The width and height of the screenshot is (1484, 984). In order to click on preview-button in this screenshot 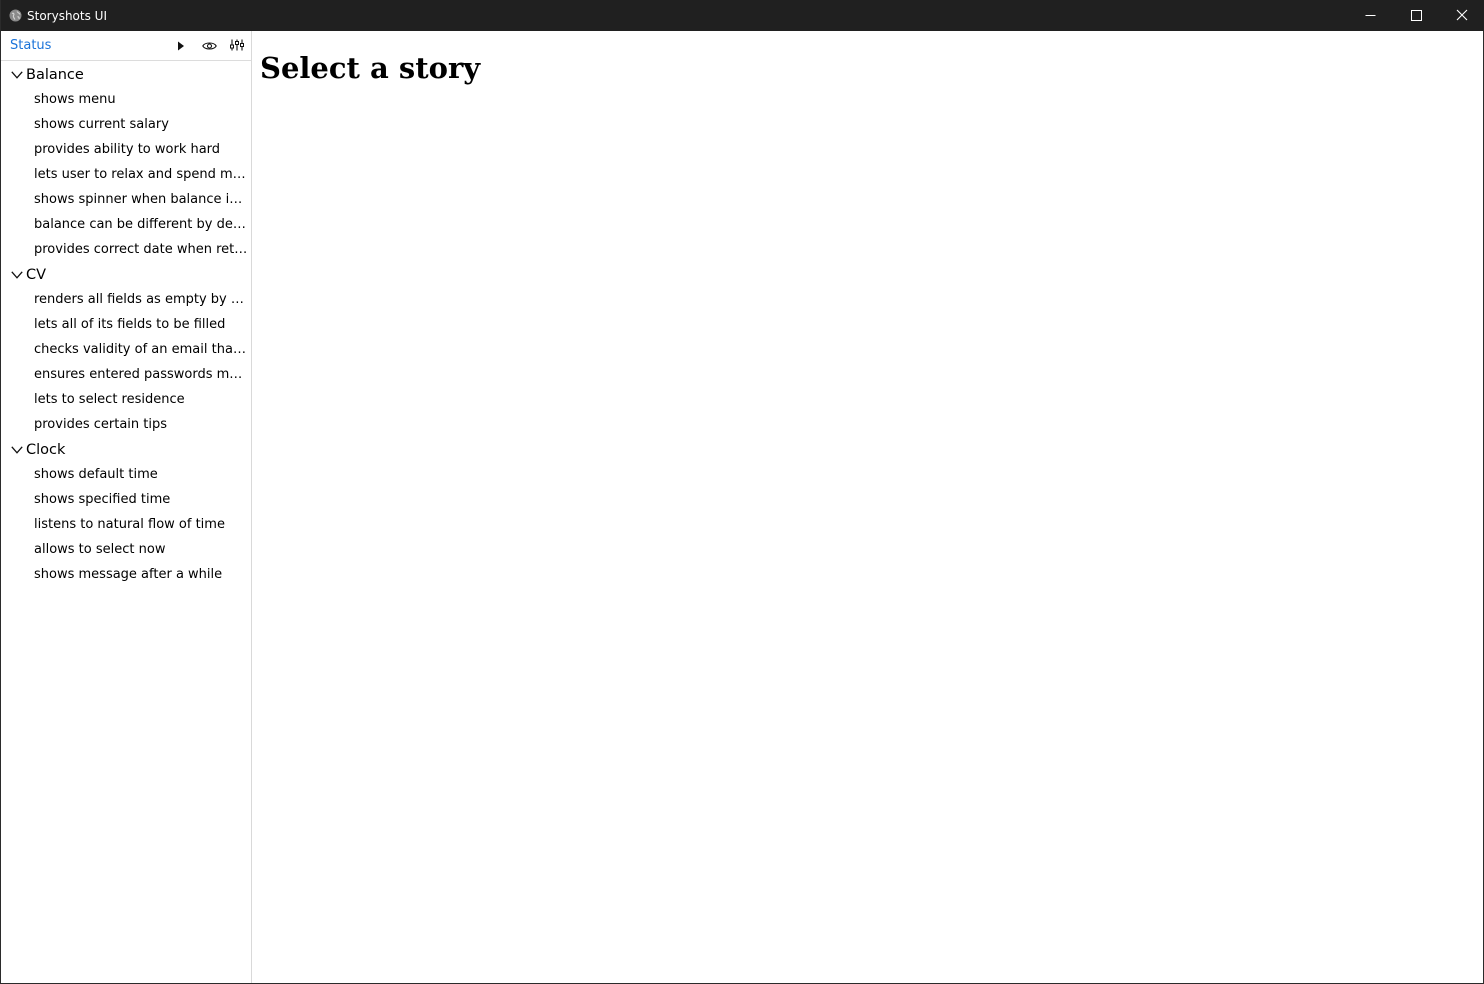, I will do `click(209, 45)`.